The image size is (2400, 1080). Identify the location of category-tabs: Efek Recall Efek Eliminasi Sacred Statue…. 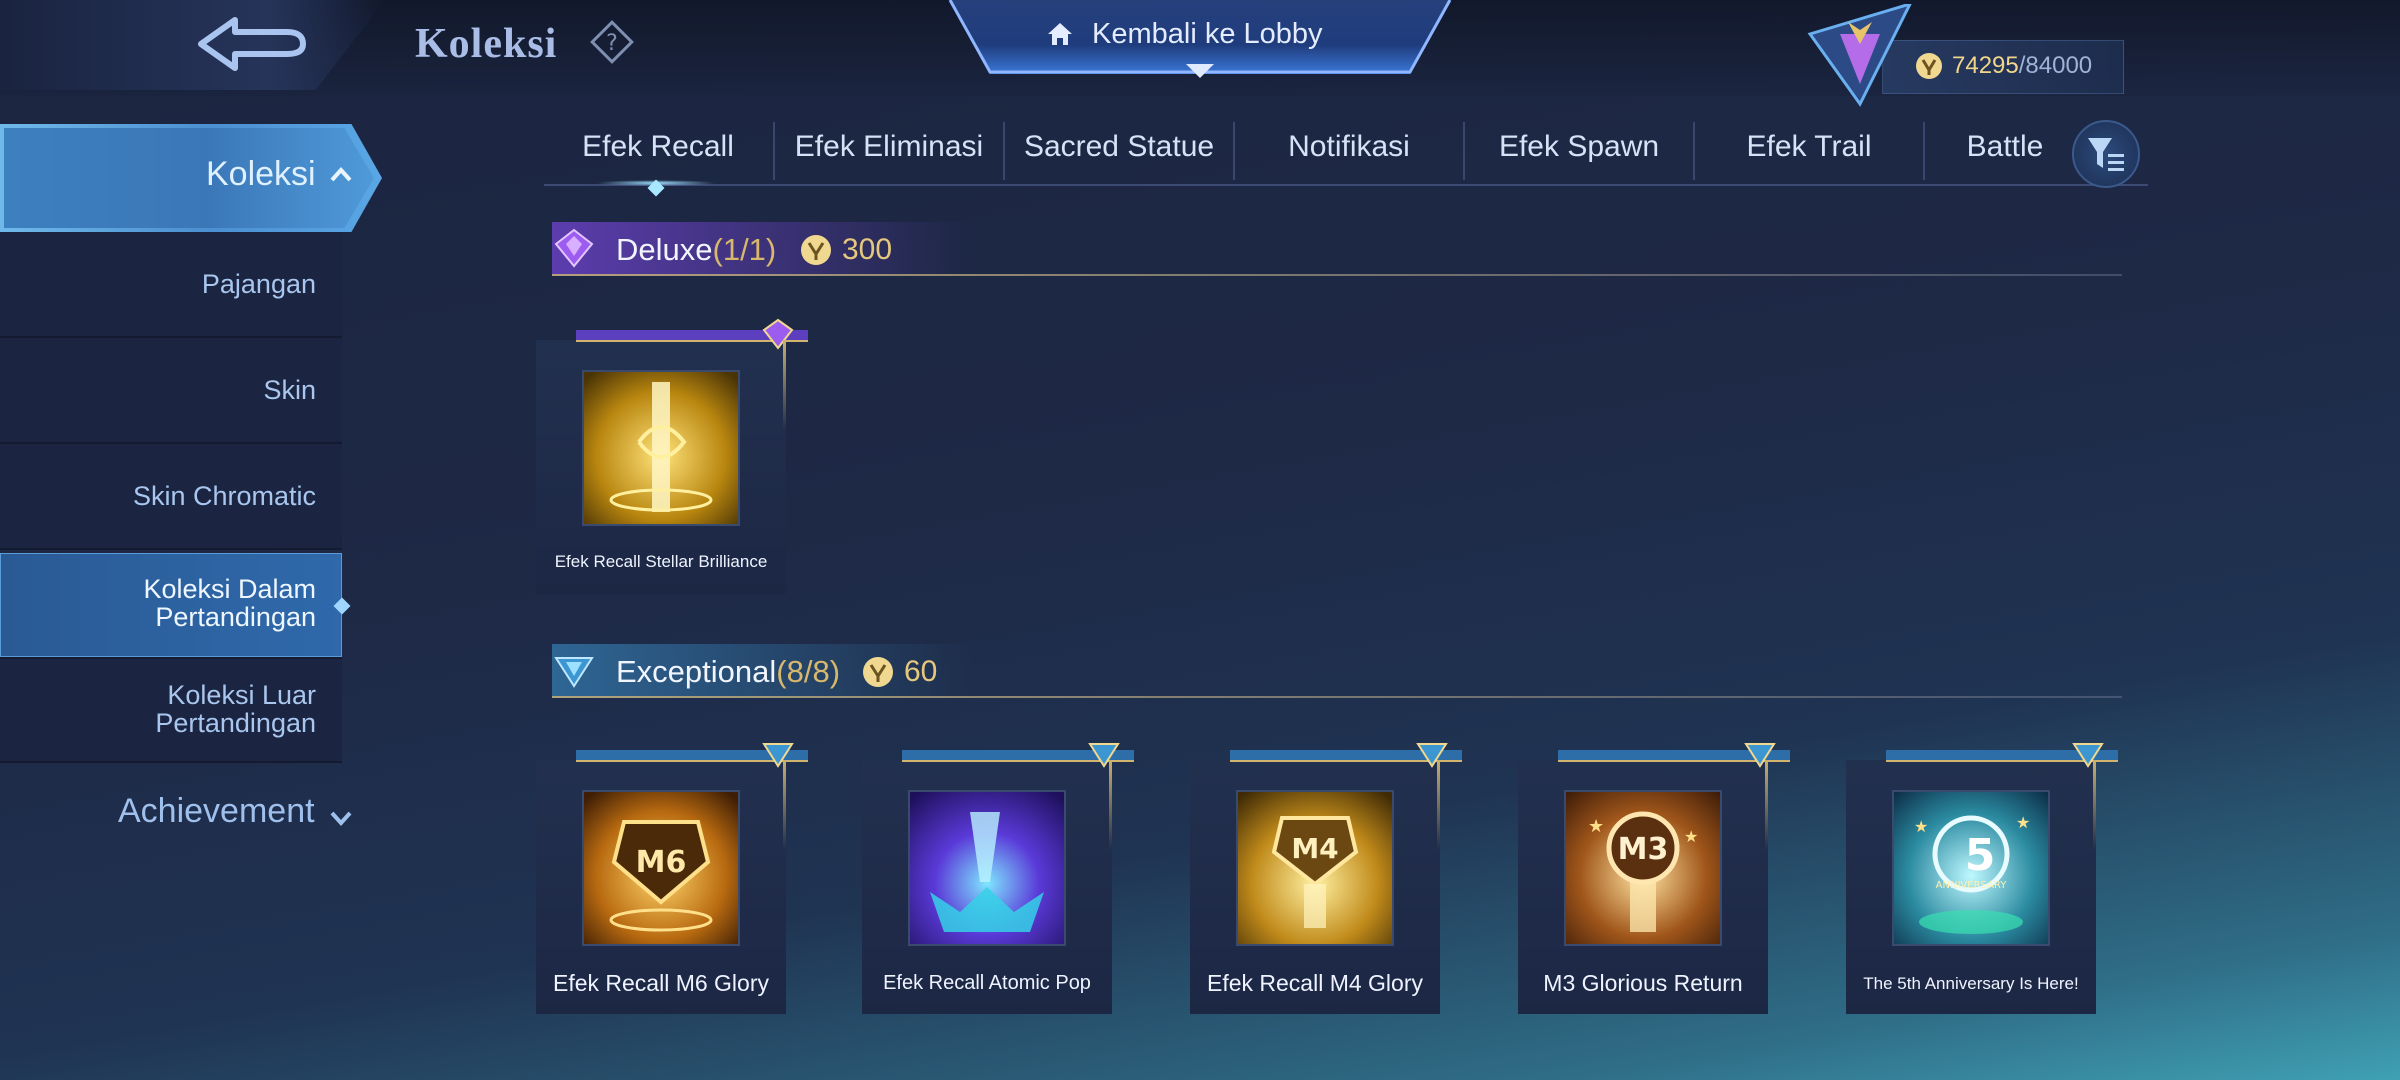
(1346, 157).